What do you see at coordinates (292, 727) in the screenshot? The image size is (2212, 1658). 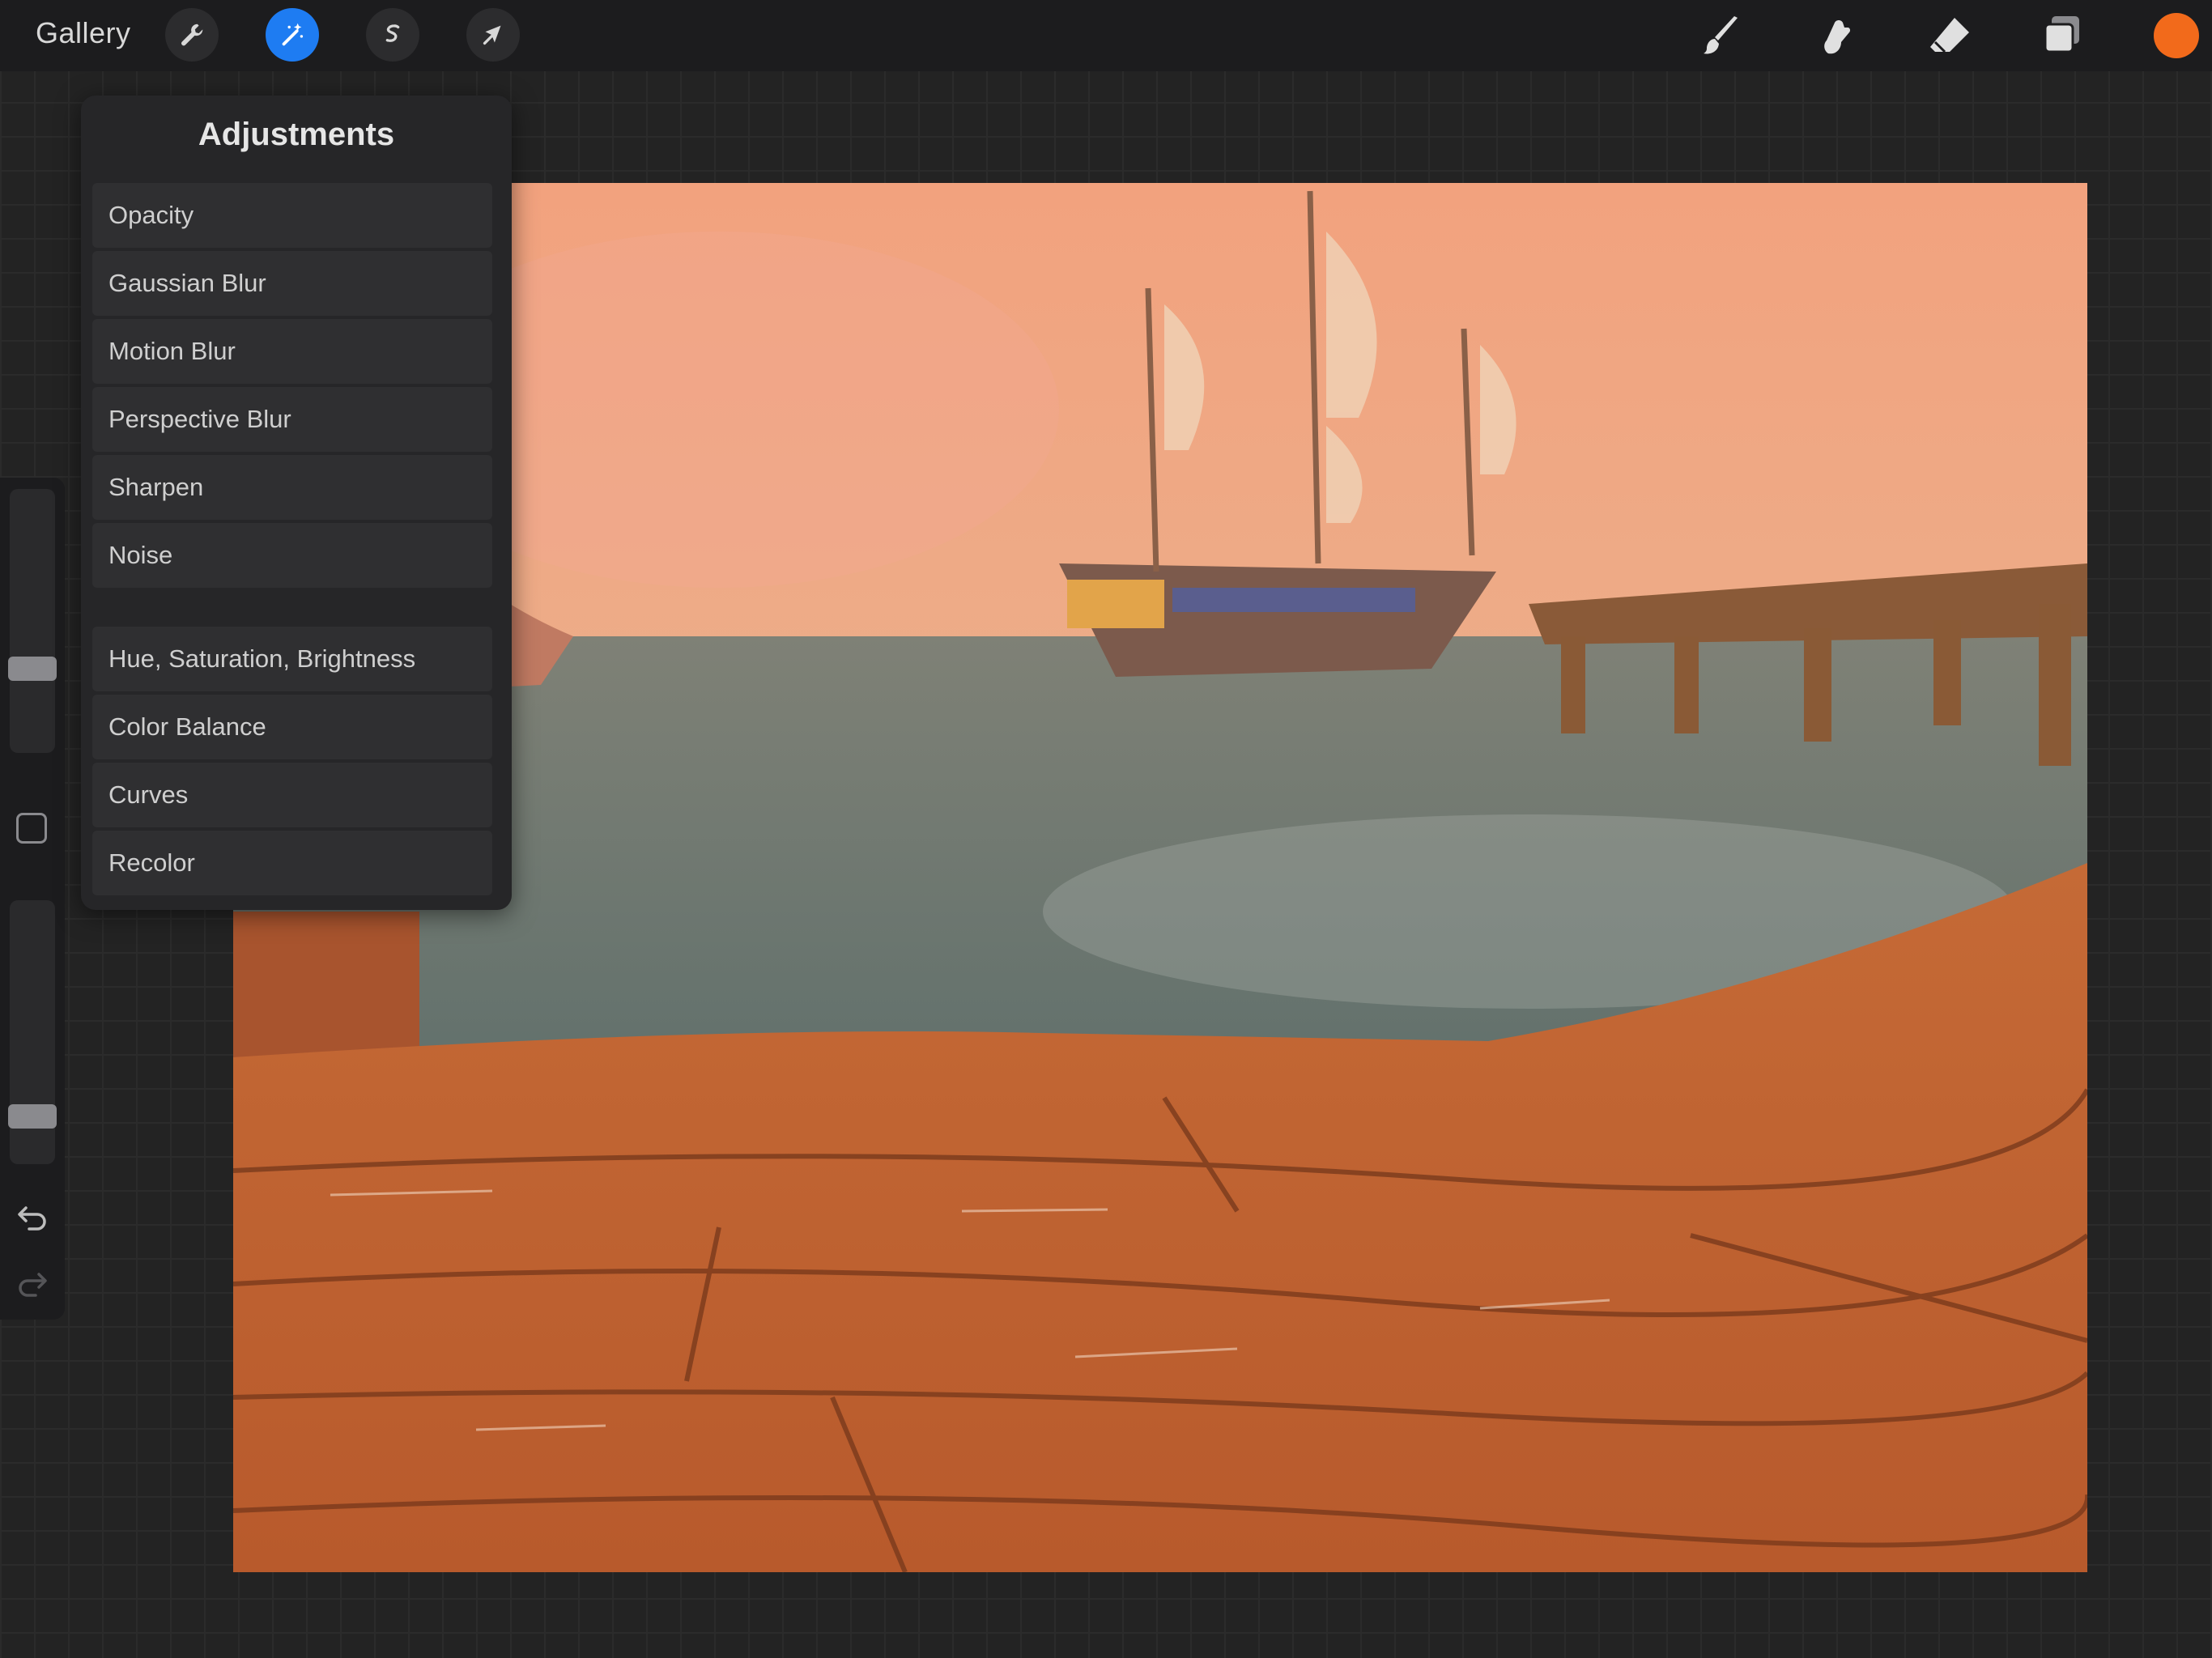 I see `menu-item-color-balance: Color Balance` at bounding box center [292, 727].